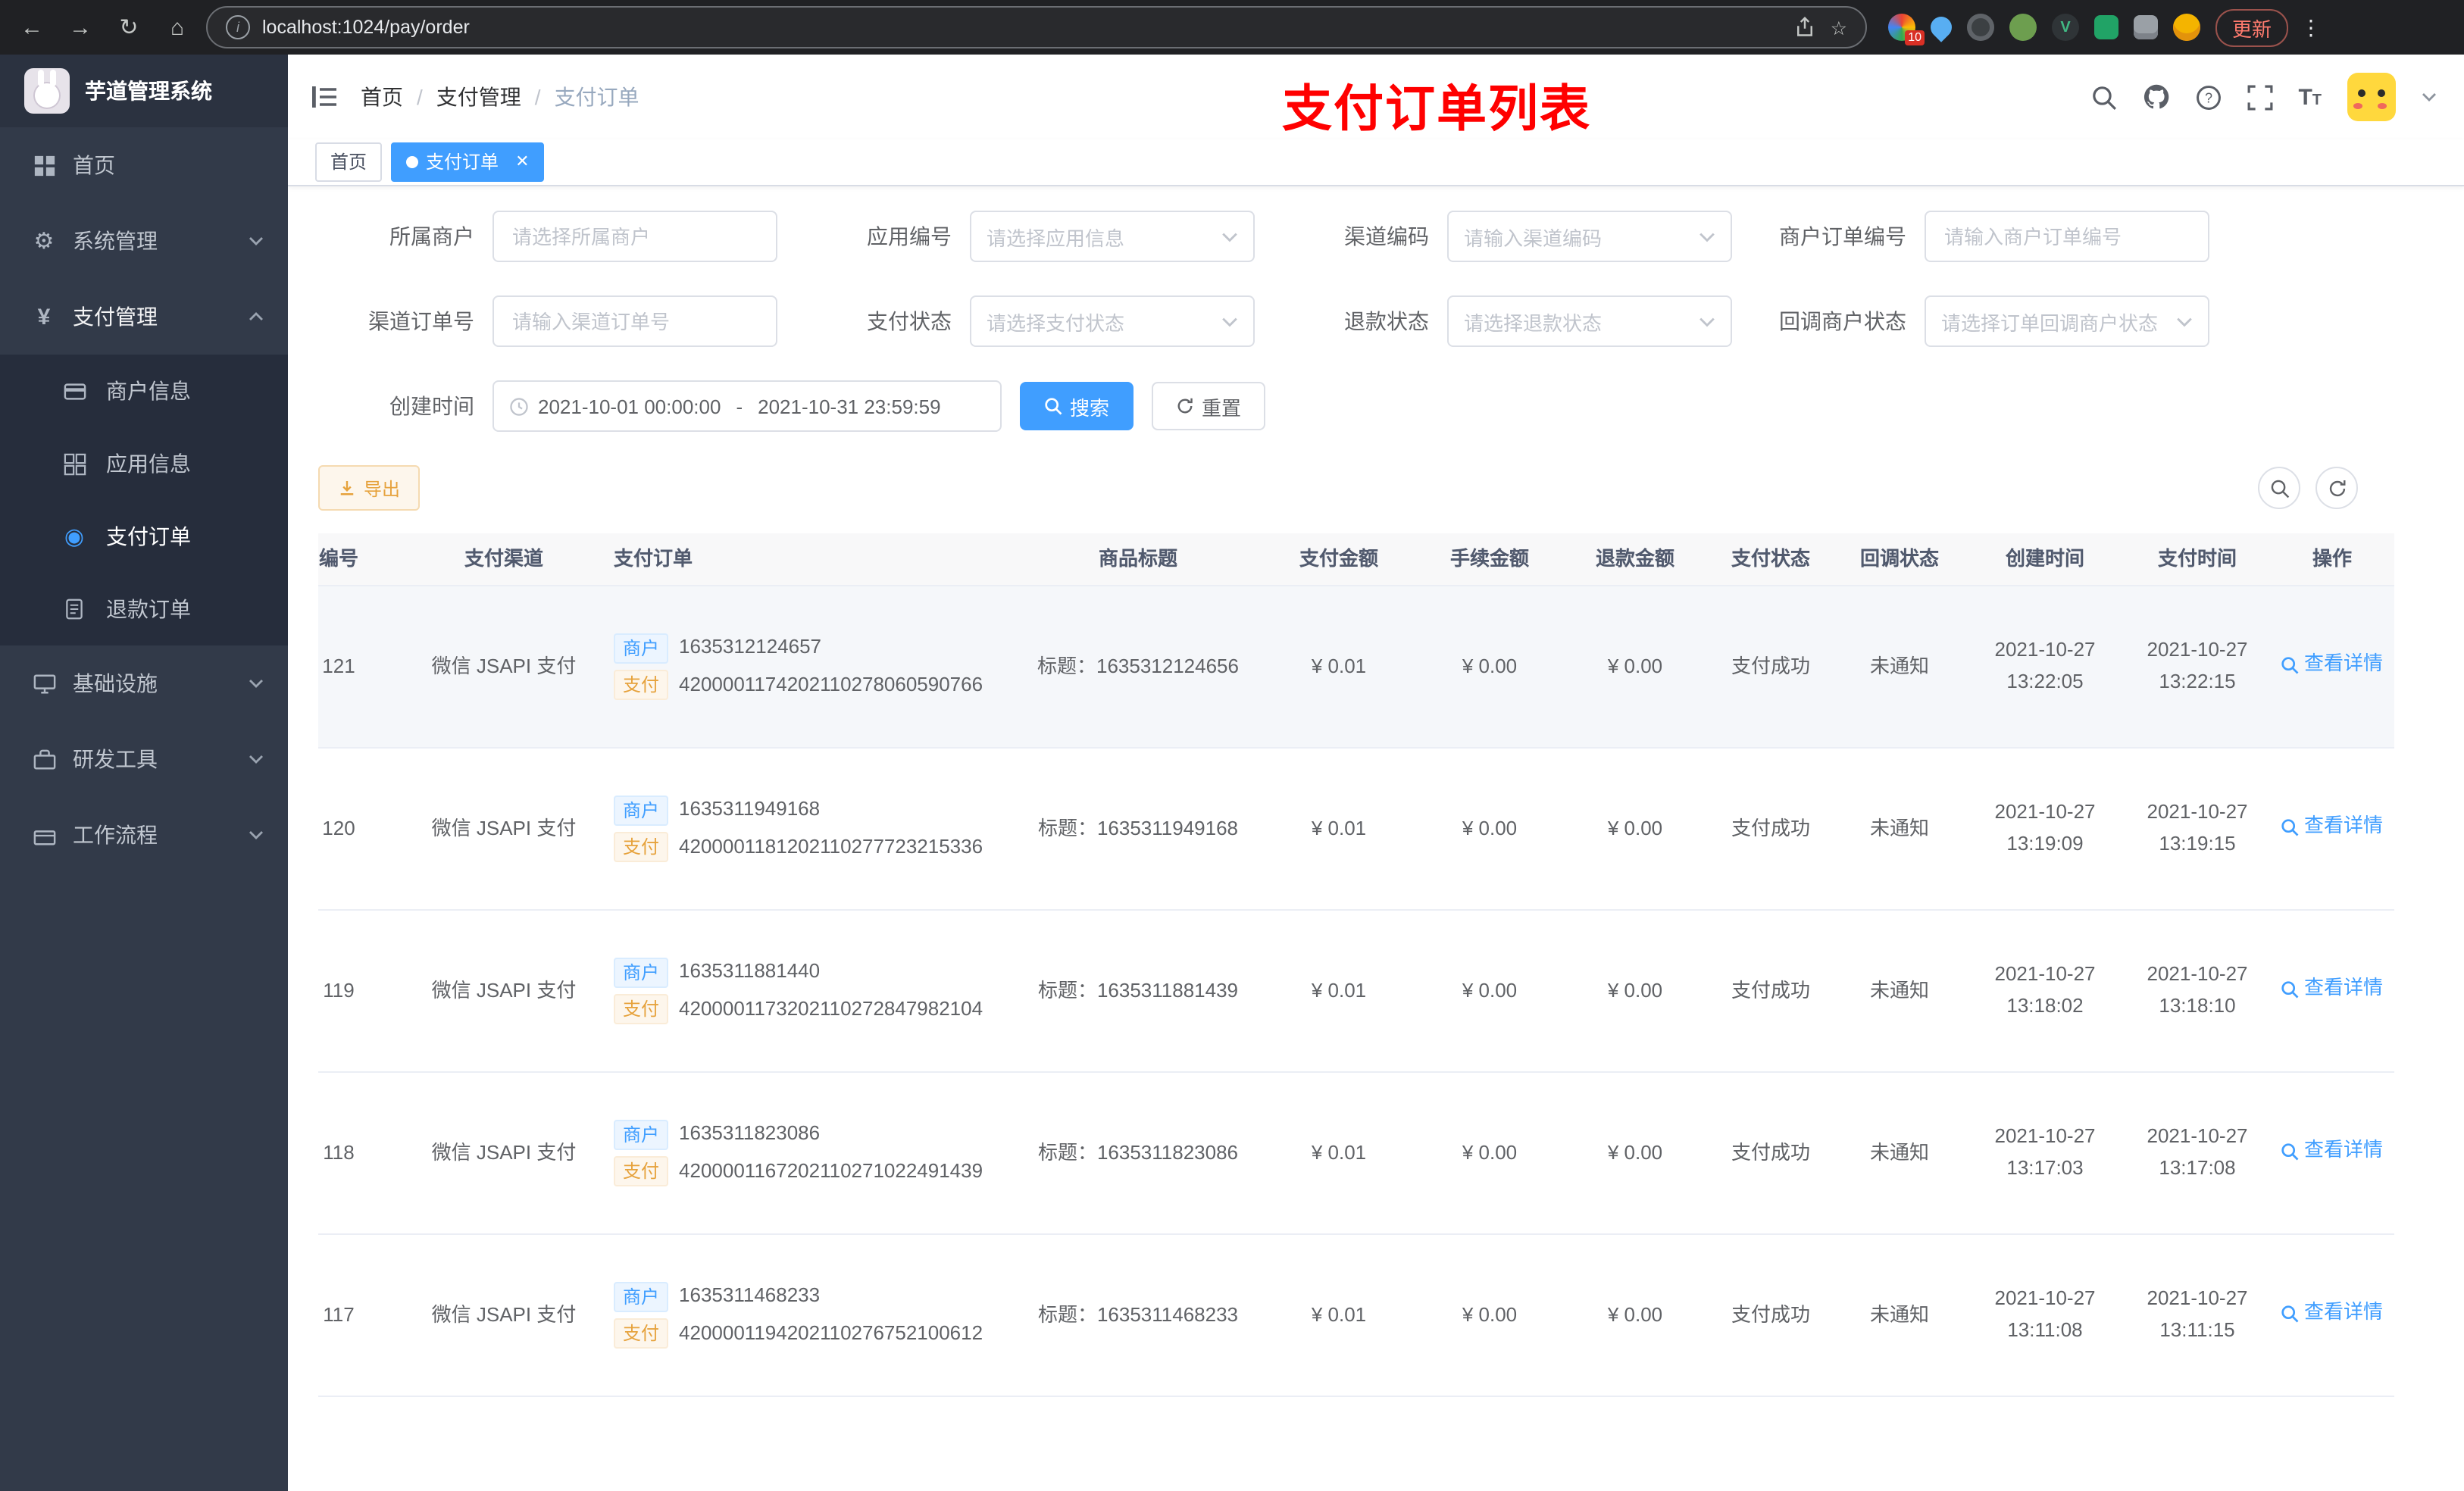 This screenshot has height=1491, width=2464. What do you see at coordinates (1386, 236) in the screenshot?
I see `channel-code-filter-label: 渠道编码` at bounding box center [1386, 236].